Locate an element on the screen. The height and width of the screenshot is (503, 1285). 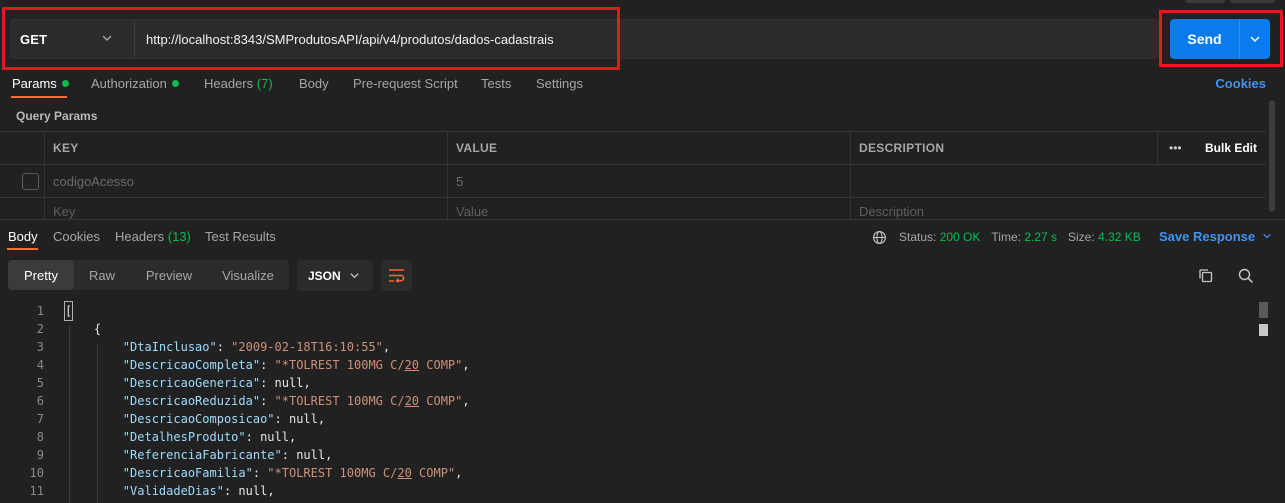
param-enable-checkbox is located at coordinates (30, 181).